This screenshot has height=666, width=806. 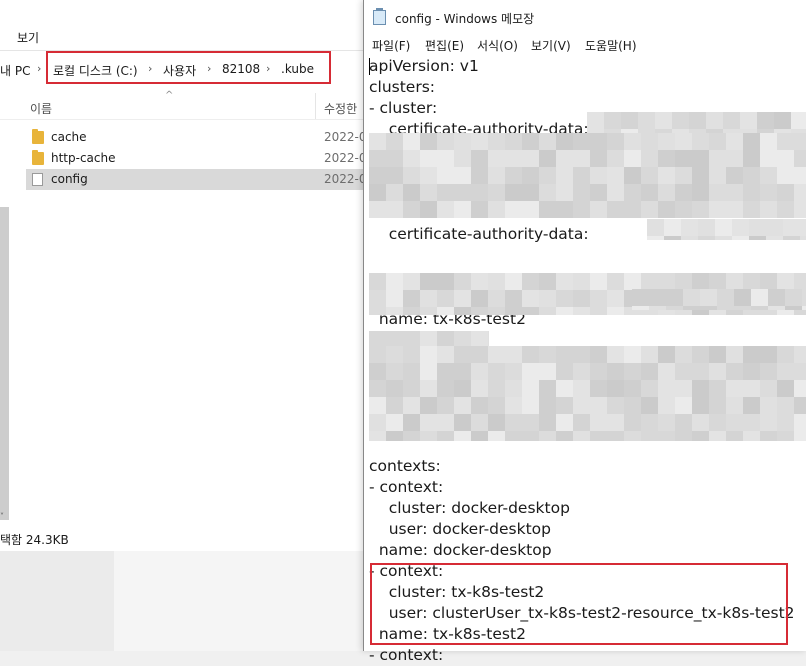 What do you see at coordinates (551, 45) in the screenshot?
I see `menu-view: 보기(V)` at bounding box center [551, 45].